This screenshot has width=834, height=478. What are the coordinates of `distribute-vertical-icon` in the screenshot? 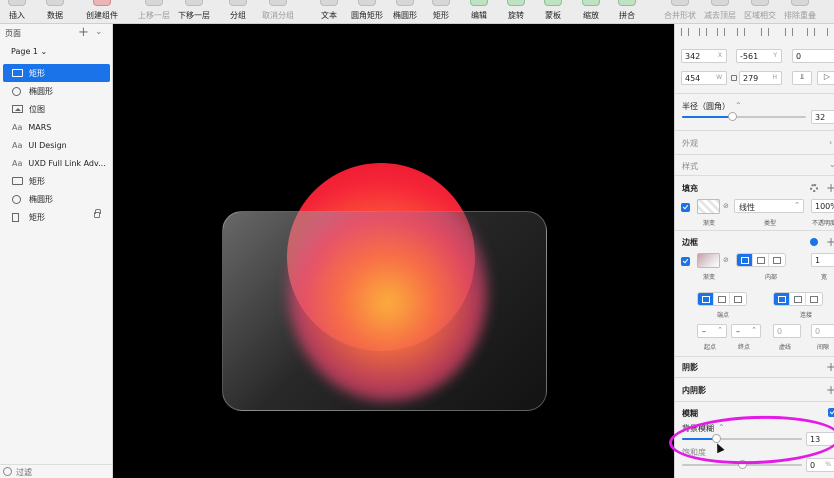 It's located at (830, 32).